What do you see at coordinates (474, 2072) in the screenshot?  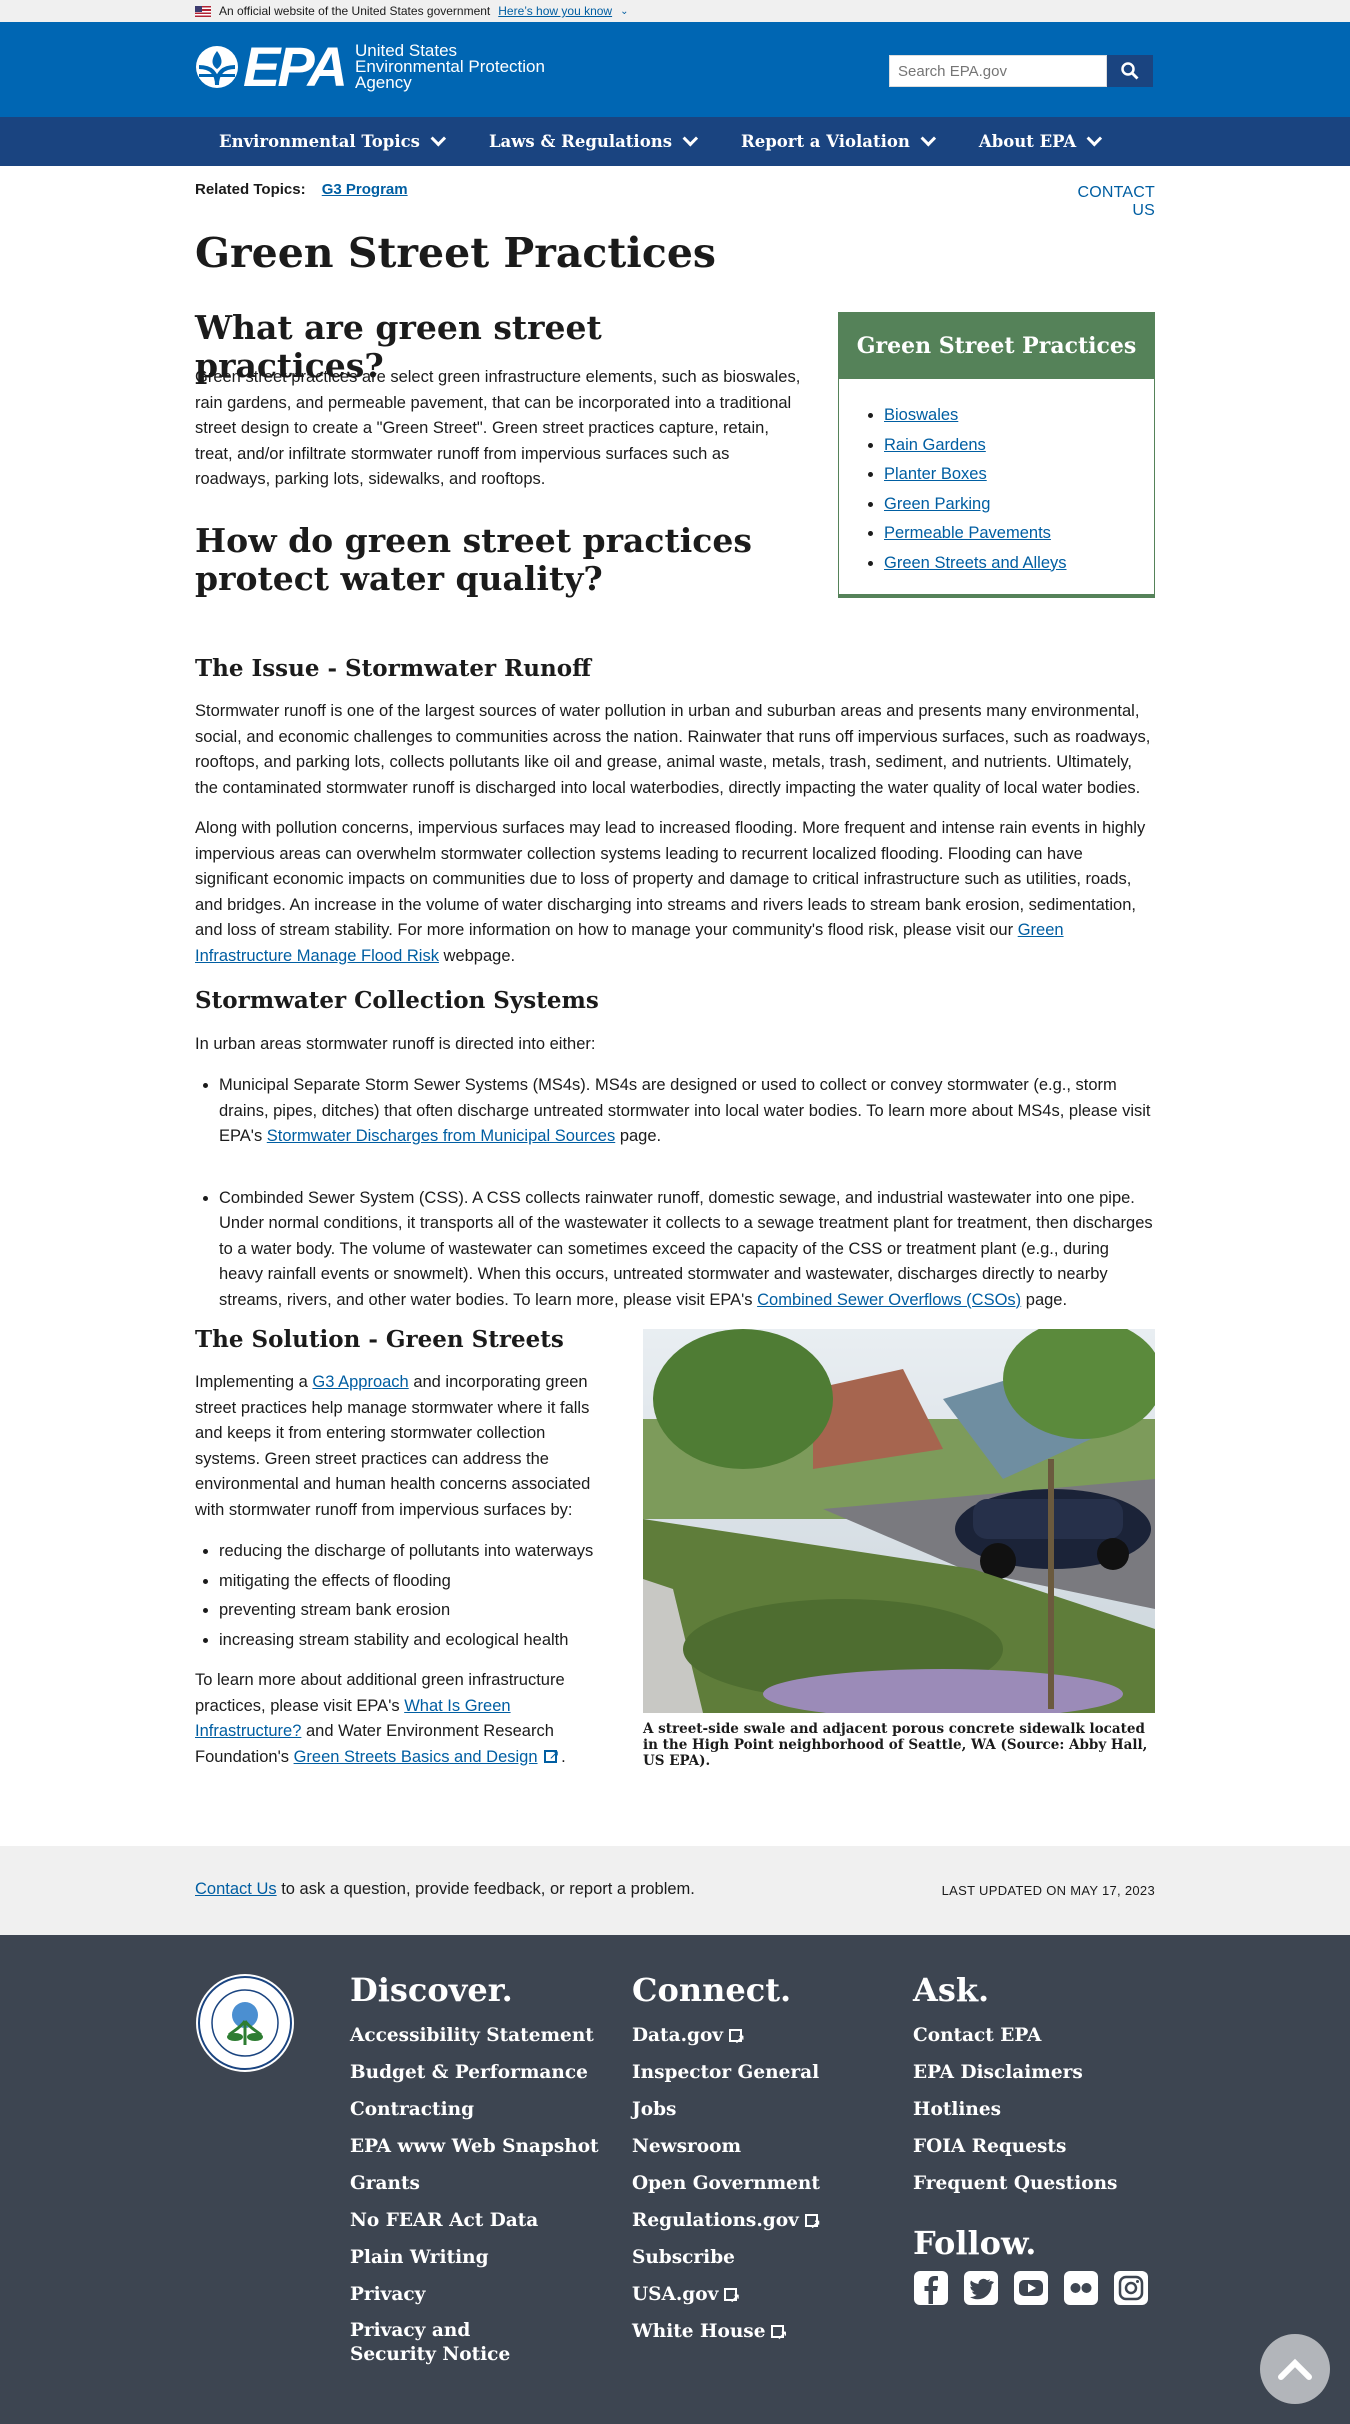 I see `budget-link: Budget & Performance` at bounding box center [474, 2072].